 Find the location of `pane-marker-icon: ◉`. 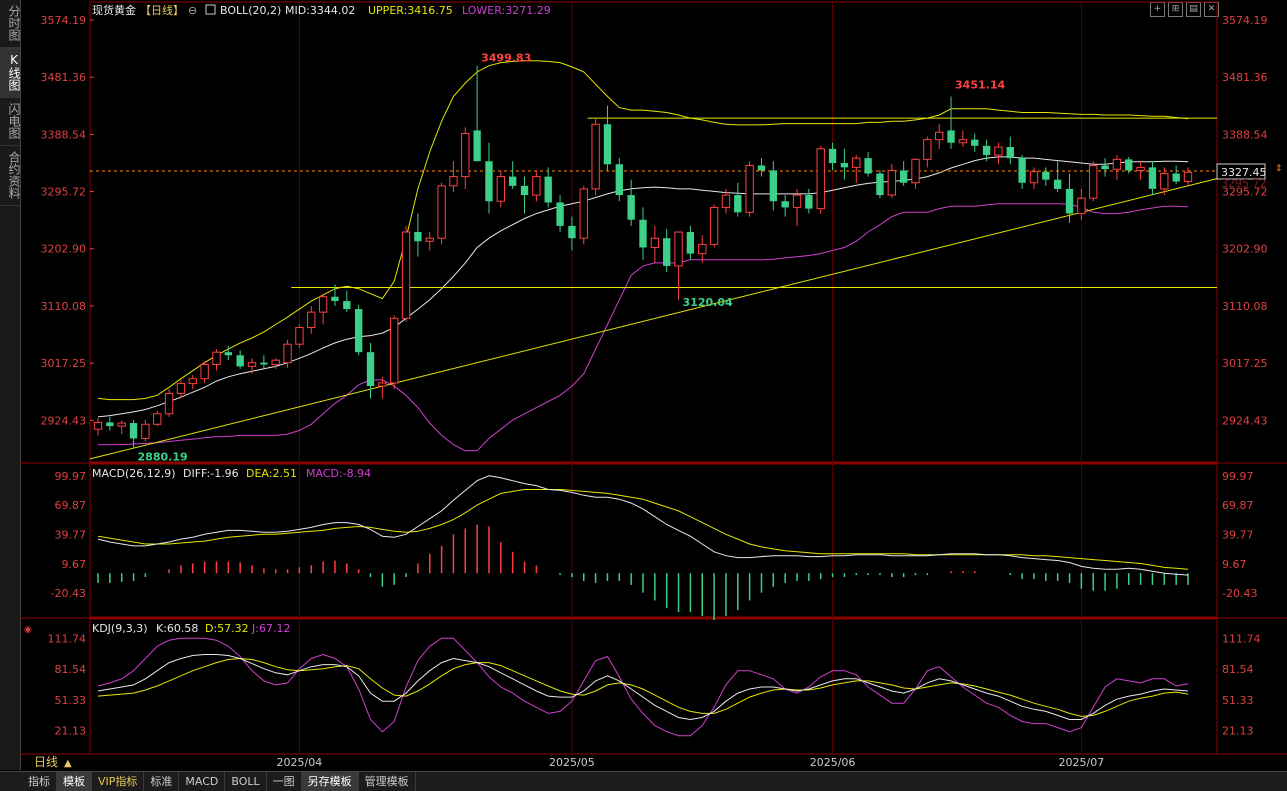

pane-marker-icon: ◉ is located at coordinates (28, 630).